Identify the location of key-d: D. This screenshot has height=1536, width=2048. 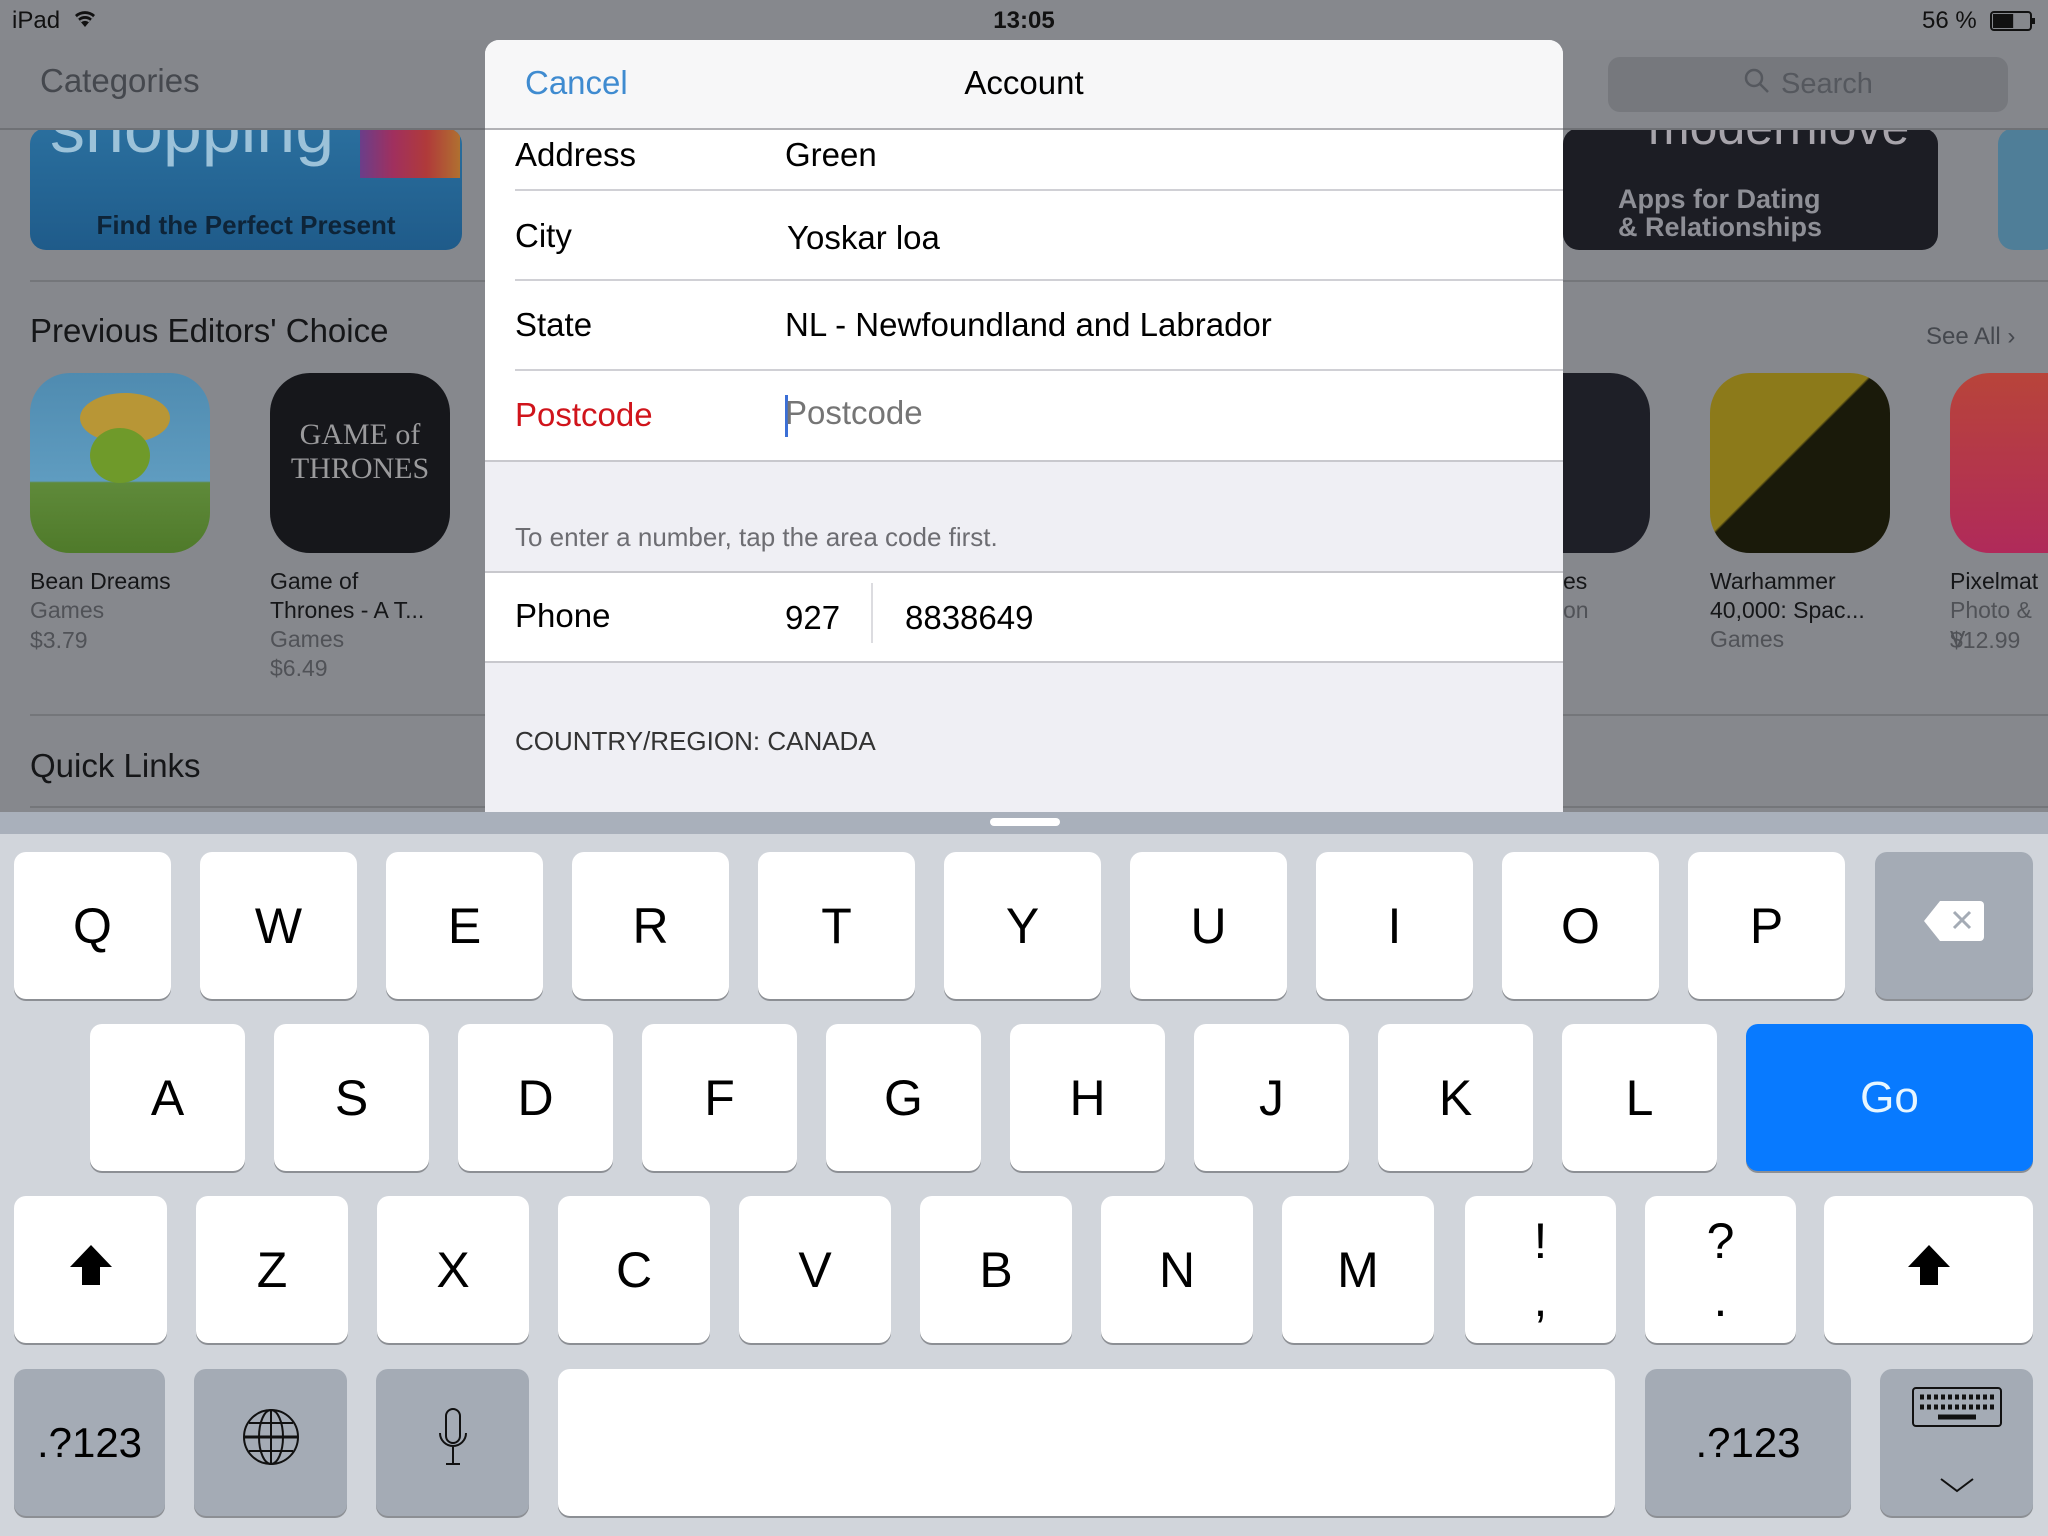
(535, 1097).